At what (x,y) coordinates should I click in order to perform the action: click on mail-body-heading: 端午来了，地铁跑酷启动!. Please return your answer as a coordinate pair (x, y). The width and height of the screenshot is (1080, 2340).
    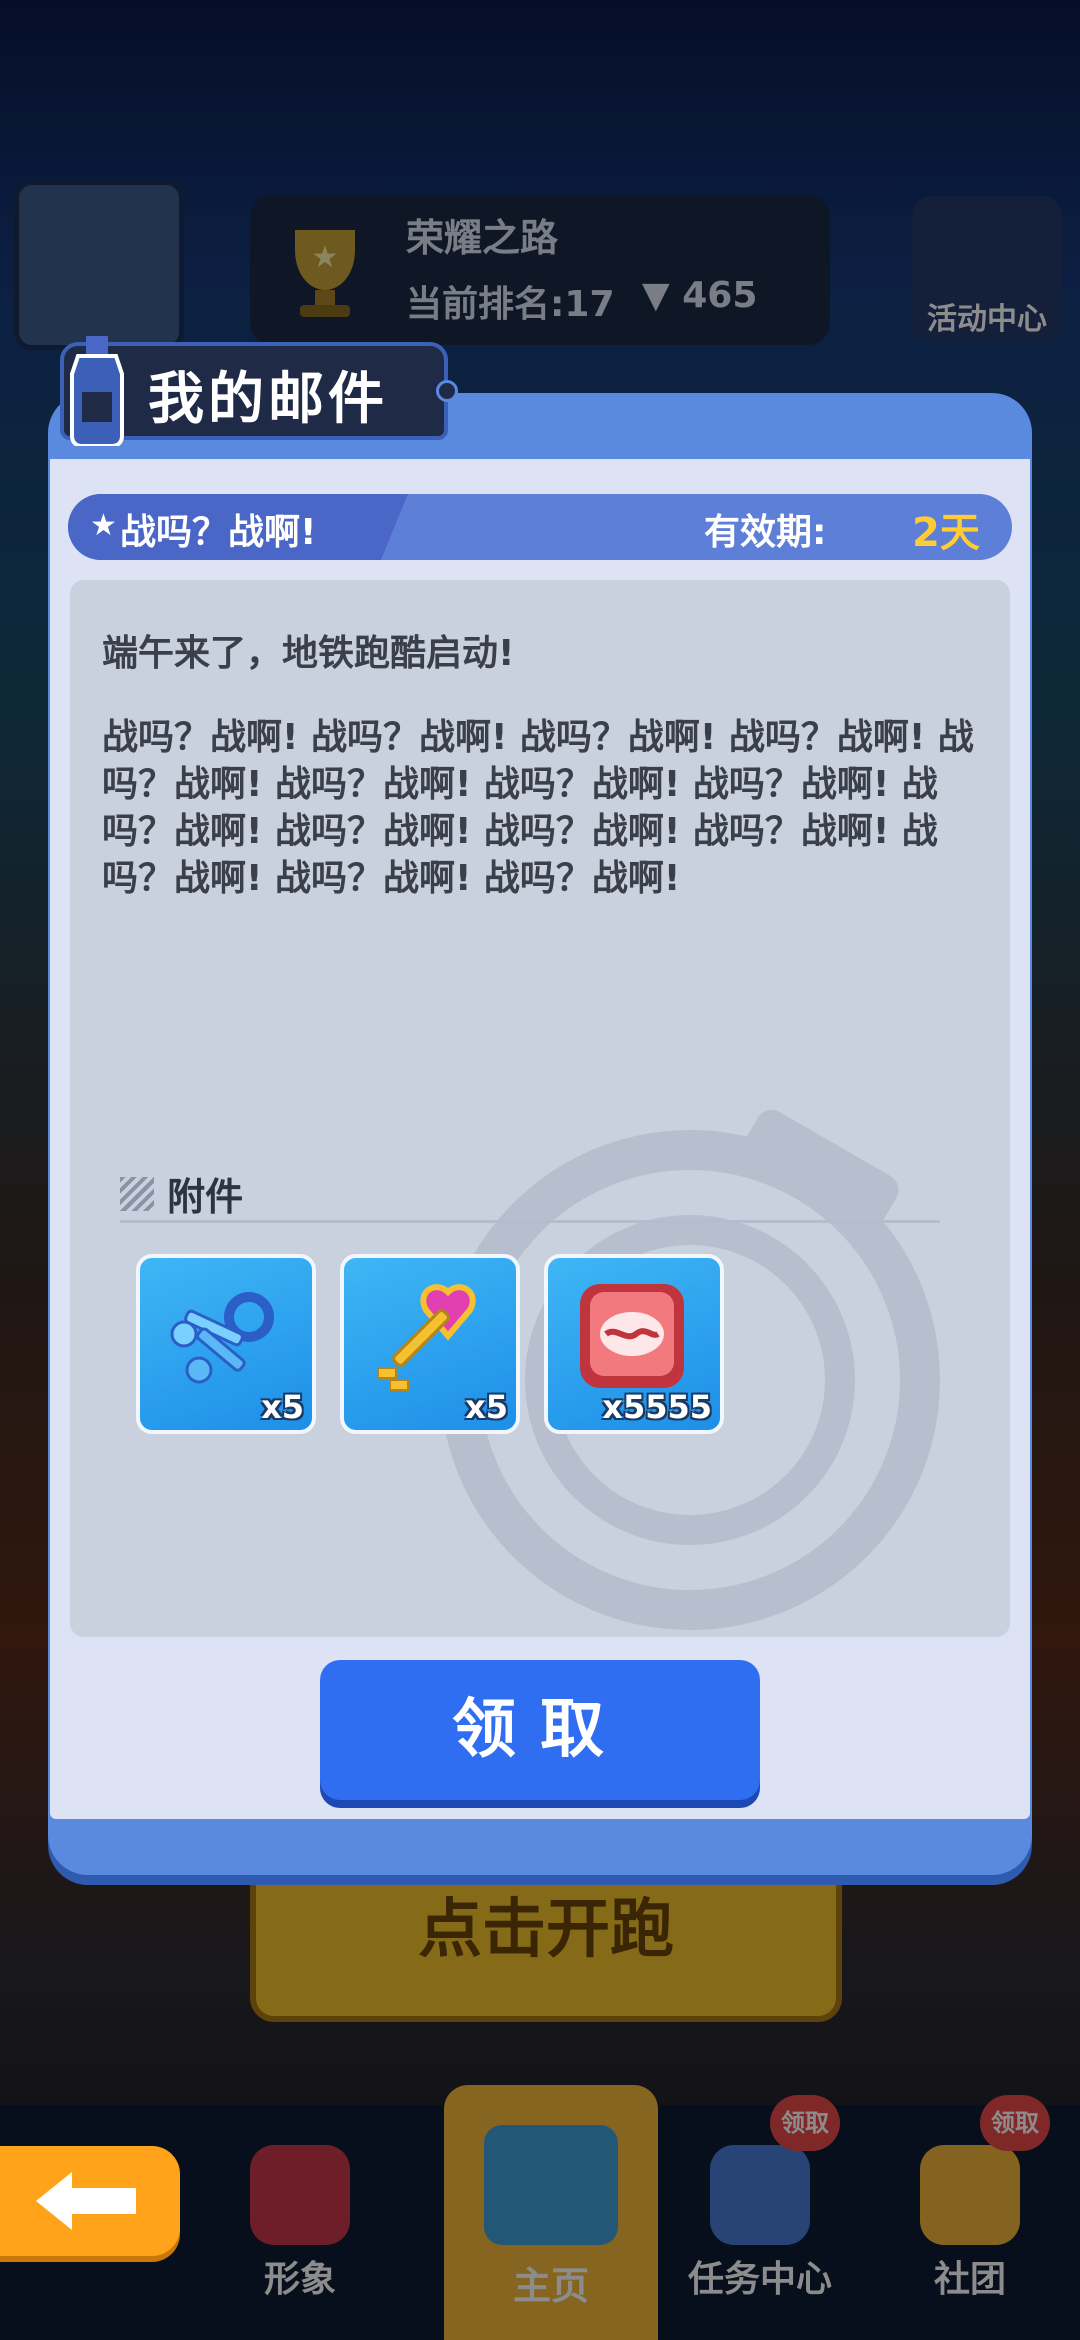
    Looking at the image, I should click on (308, 653).